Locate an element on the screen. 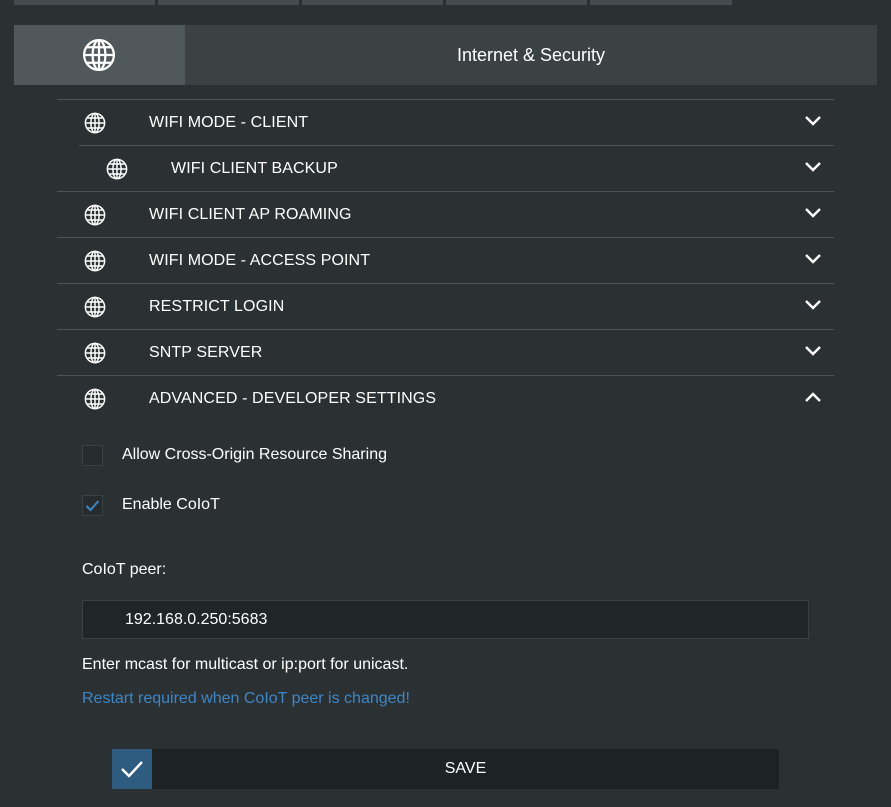 The width and height of the screenshot is (891, 807). accordion-item-label: RESTRICT LOGIN is located at coordinates (217, 306).